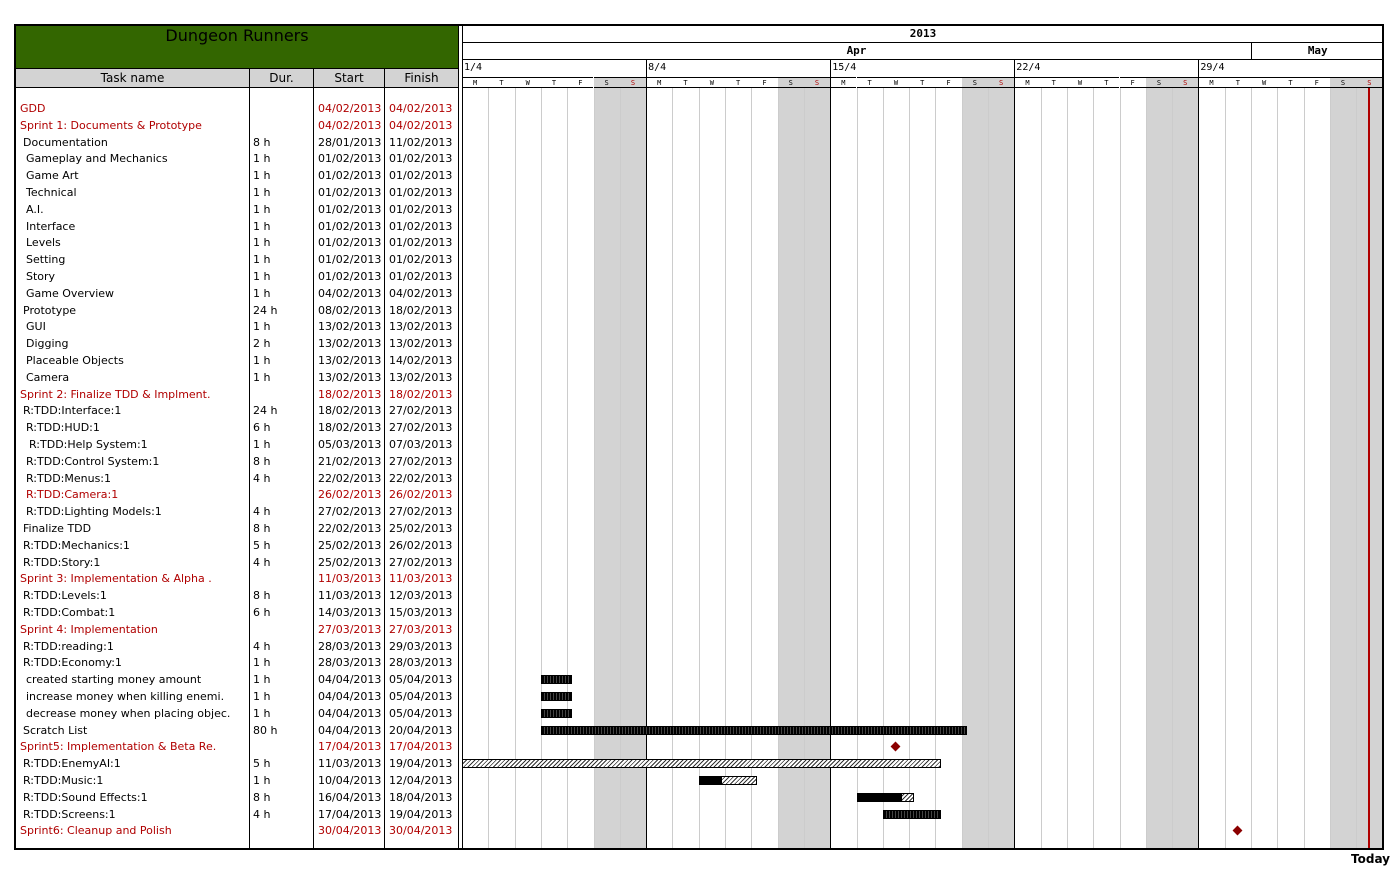 The image size is (1400, 873). I want to click on task-row: R:TDD:Music:1 1 h 10/04/2013 12/04/2013, so click(237, 780).